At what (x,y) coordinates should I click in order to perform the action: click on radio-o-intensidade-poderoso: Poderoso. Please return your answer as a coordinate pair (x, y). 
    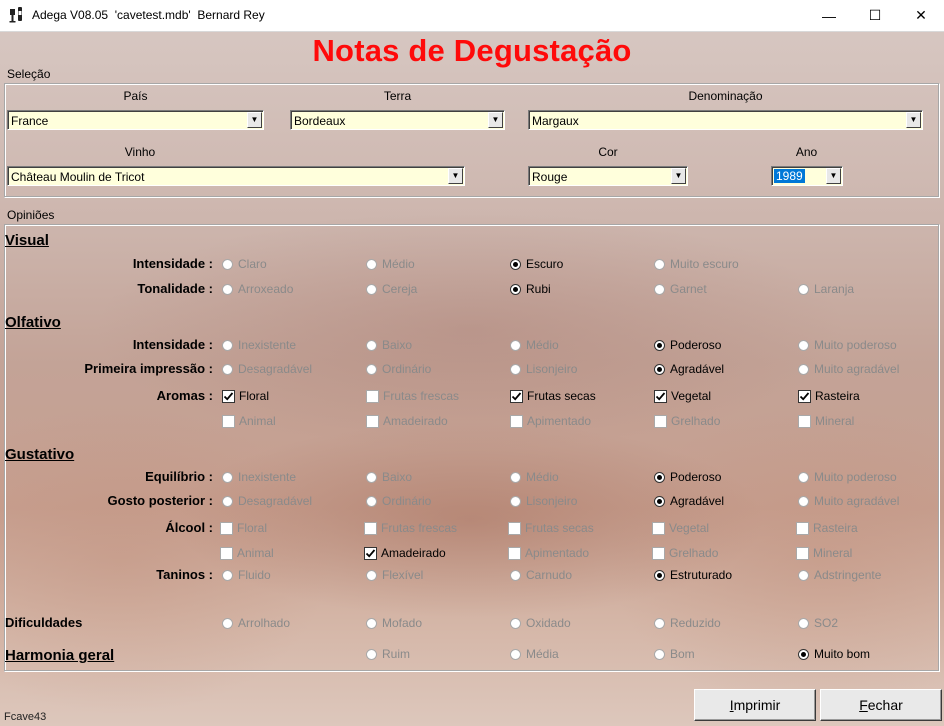
    Looking at the image, I should click on (687, 345).